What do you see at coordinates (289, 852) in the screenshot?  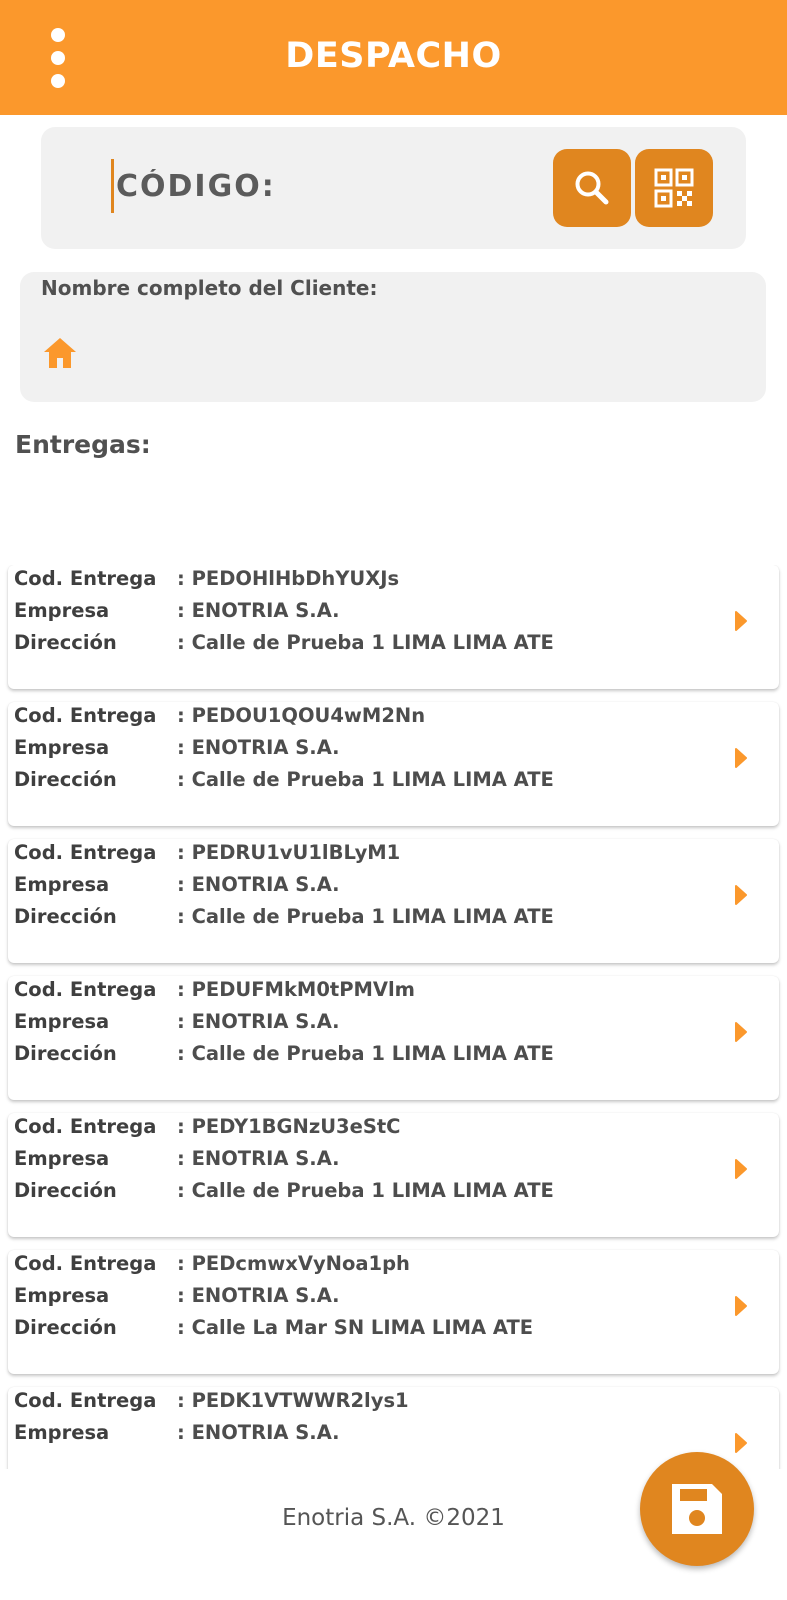 I see `code-value: : PEDRU1vU1lBLyM1` at bounding box center [289, 852].